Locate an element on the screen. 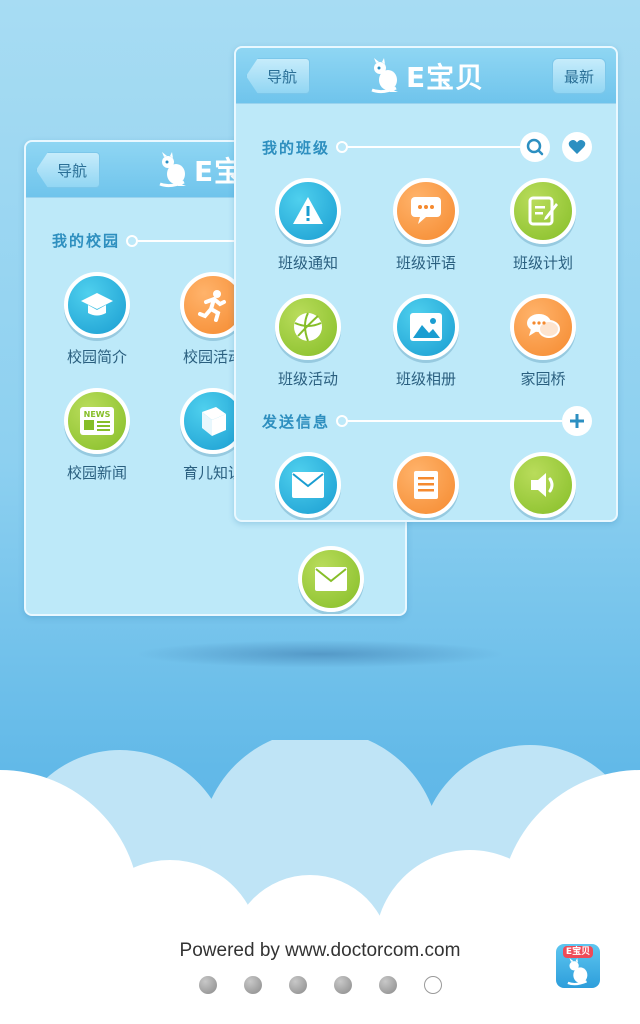  send-section-header: 发送信息 is located at coordinates (427, 421).